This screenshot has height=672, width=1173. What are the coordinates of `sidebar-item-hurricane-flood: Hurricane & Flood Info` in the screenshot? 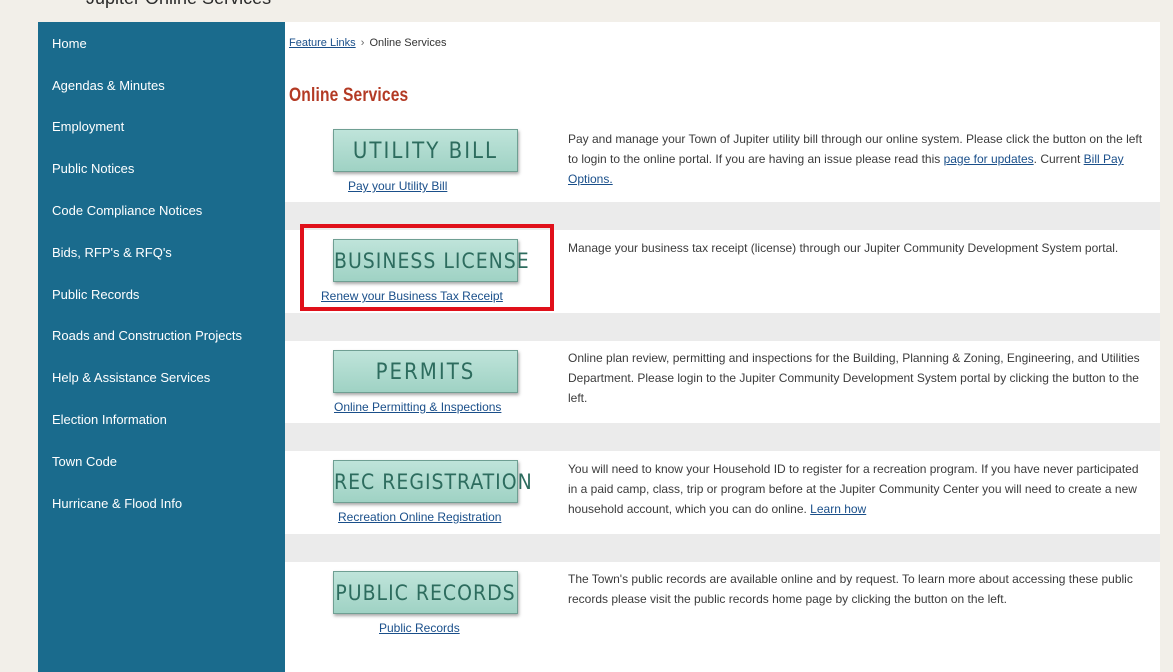 It's located at (117, 503).